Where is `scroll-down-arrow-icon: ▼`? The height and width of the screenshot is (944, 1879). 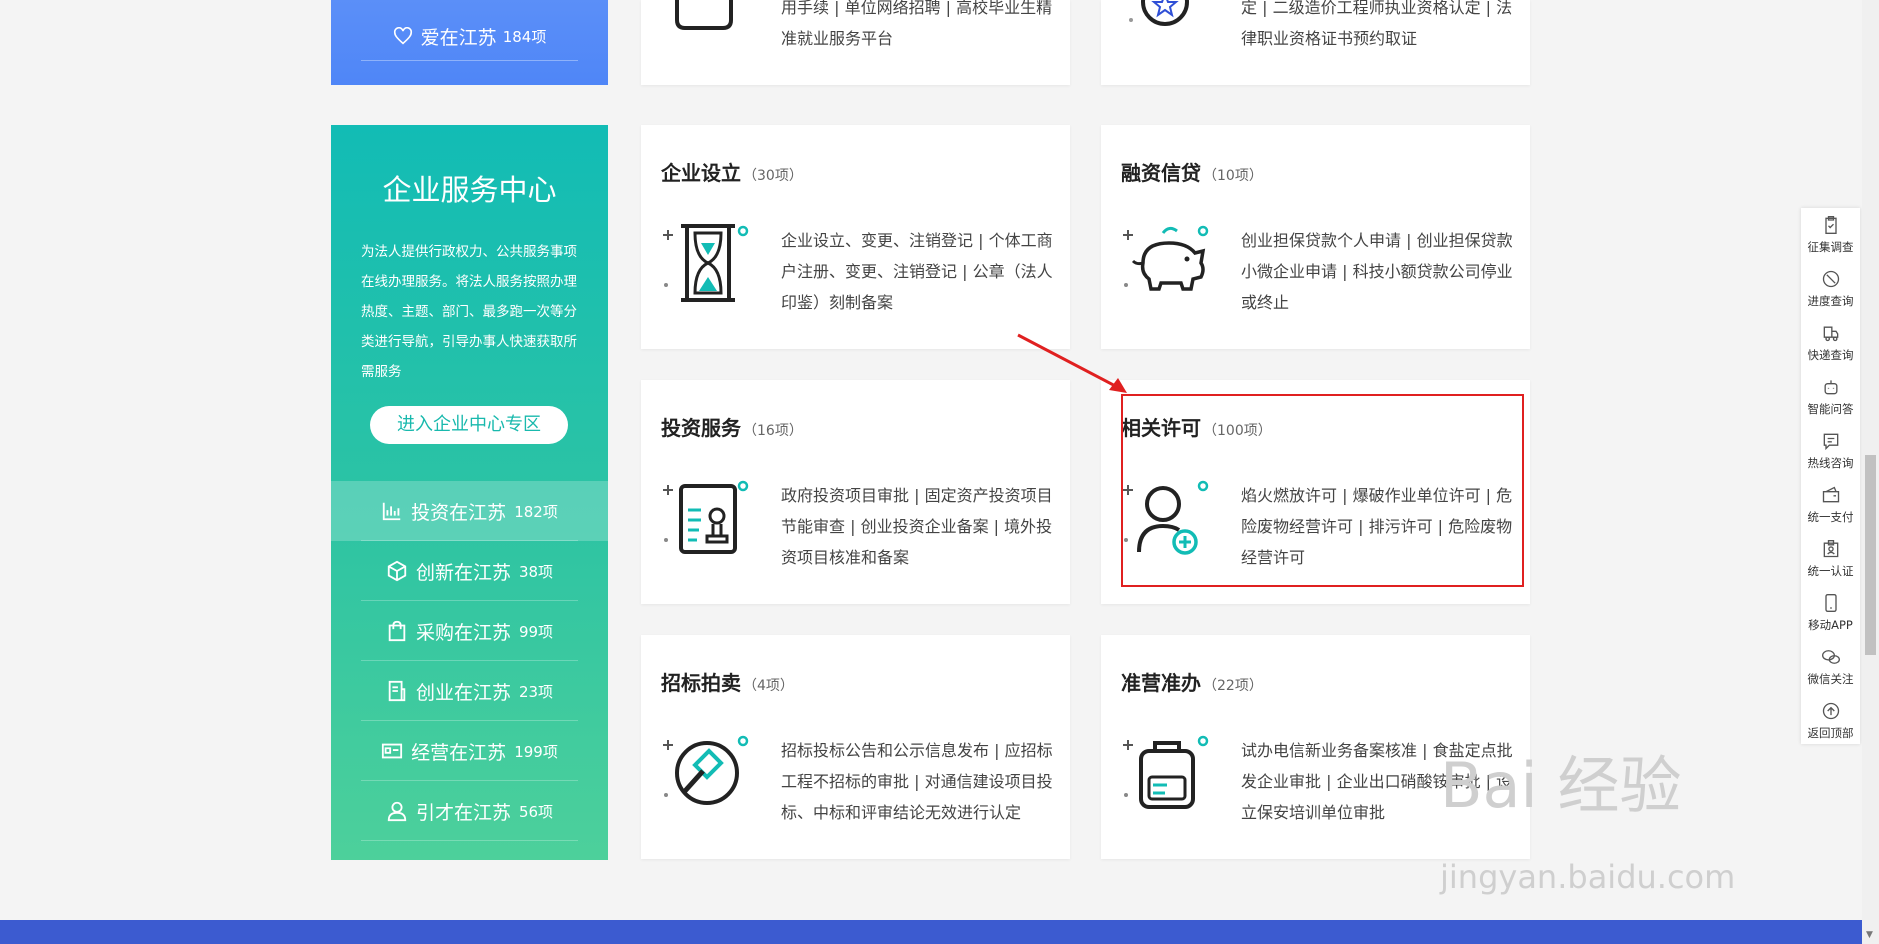
scroll-down-arrow-icon: ▼ is located at coordinates (1869, 935).